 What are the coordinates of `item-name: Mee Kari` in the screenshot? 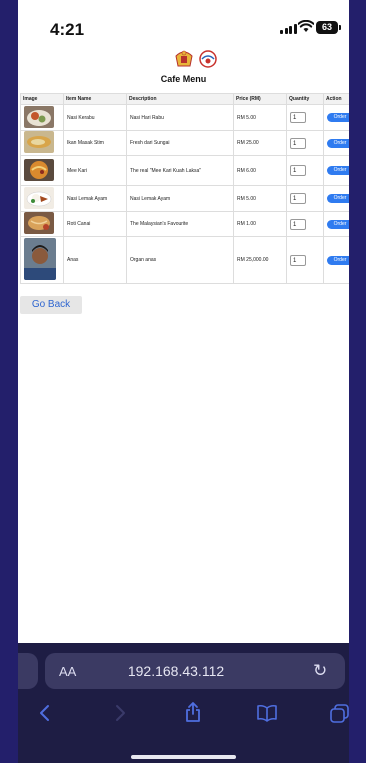 It's located at (95, 170).